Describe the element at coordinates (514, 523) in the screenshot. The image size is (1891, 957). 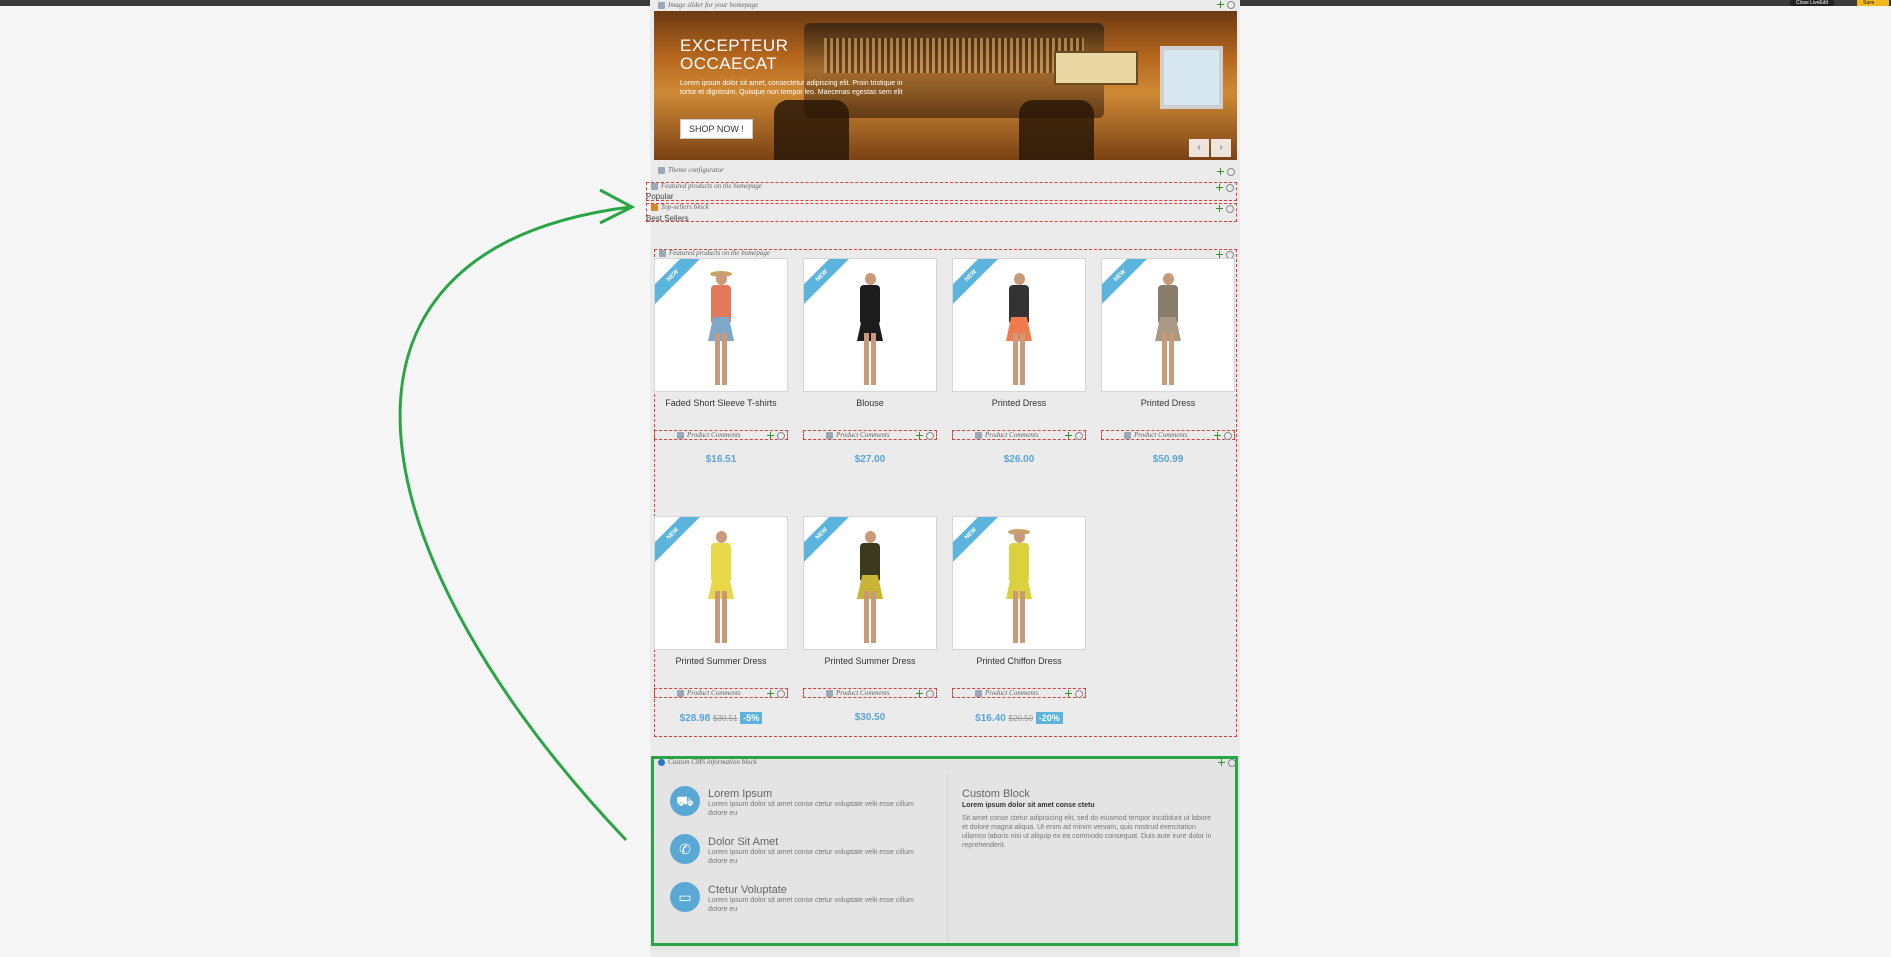
I see `arrow-path` at that location.